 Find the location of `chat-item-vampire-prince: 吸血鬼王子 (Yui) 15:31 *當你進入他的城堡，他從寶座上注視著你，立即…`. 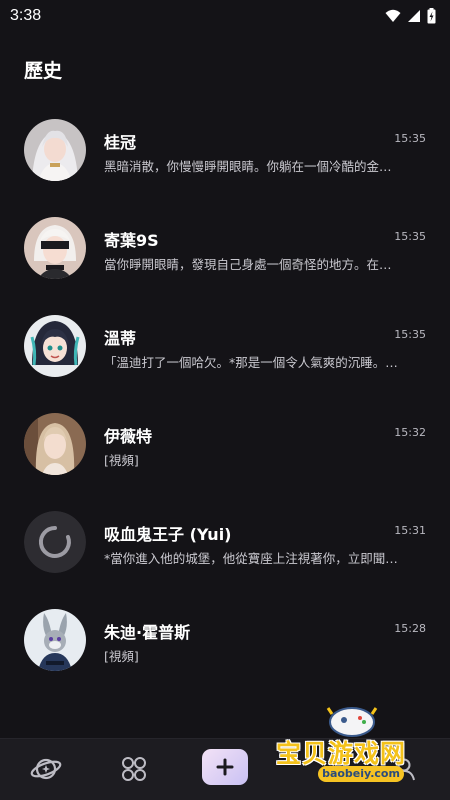

chat-item-vampire-prince: 吸血鬼王子 (Yui) 15:31 *當你進入他的城堡，他從寶座上注視著你，立即… is located at coordinates (225, 541).